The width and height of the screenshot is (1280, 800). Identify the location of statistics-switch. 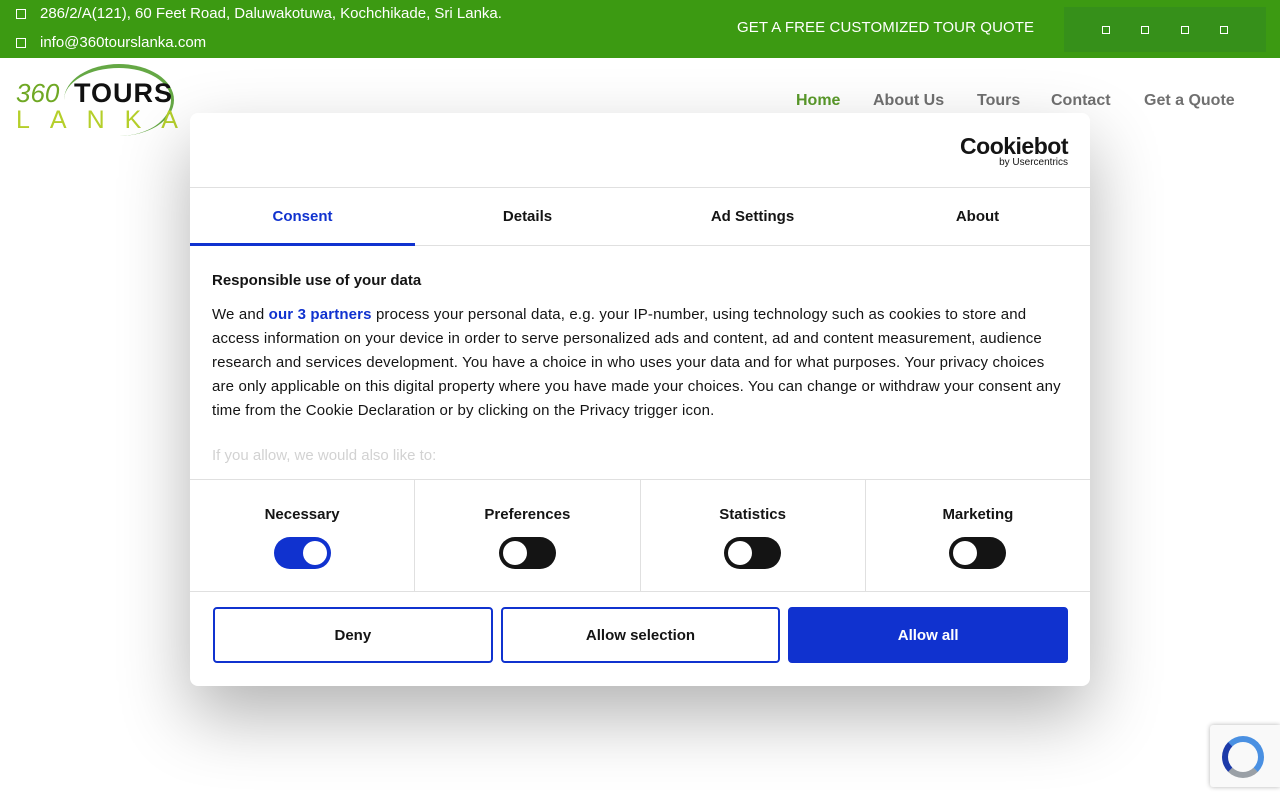
(753, 553).